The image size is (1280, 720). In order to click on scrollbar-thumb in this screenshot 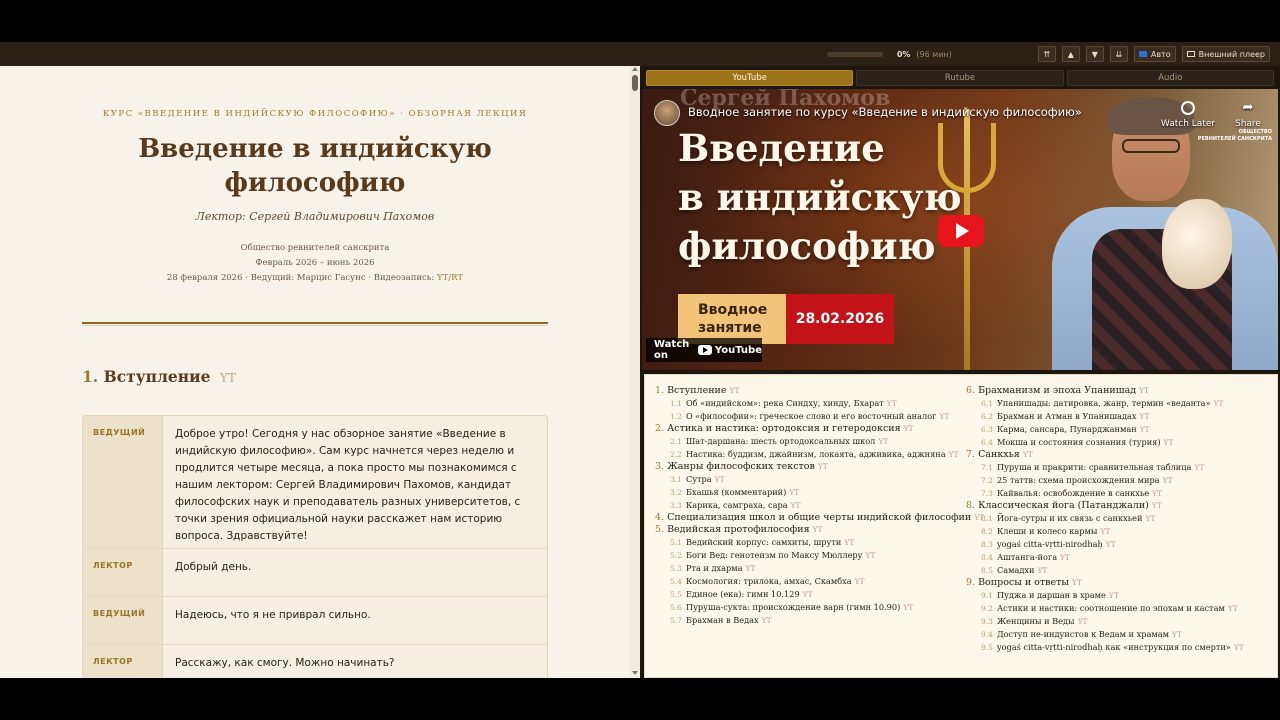, I will do `click(635, 83)`.